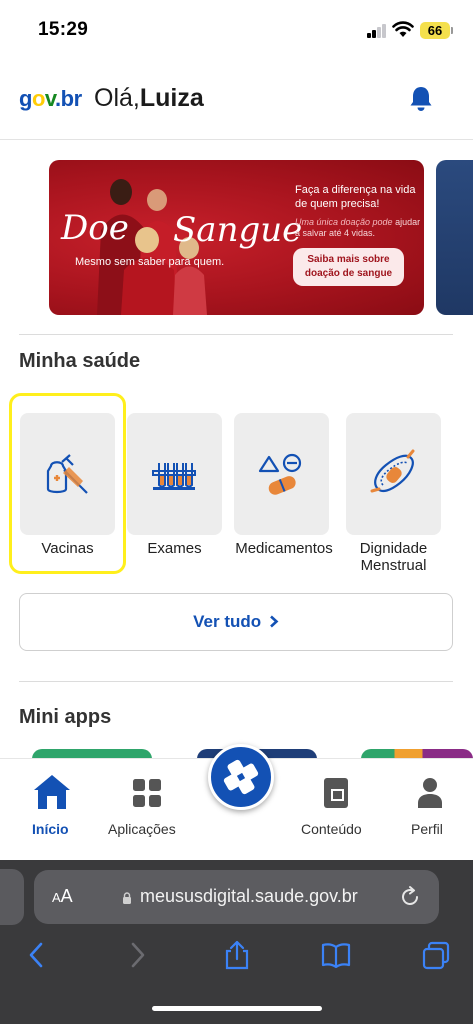 The height and width of the screenshot is (1024, 473). Describe the element at coordinates (62, 896) in the screenshot. I see `reader-aa-button: AA` at that location.